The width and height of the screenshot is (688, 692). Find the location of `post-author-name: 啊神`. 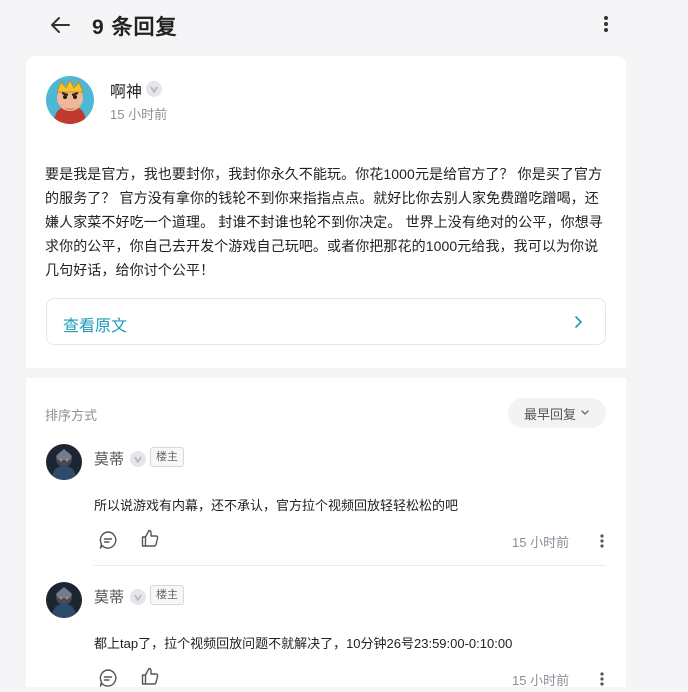

post-author-name: 啊神 is located at coordinates (126, 90).